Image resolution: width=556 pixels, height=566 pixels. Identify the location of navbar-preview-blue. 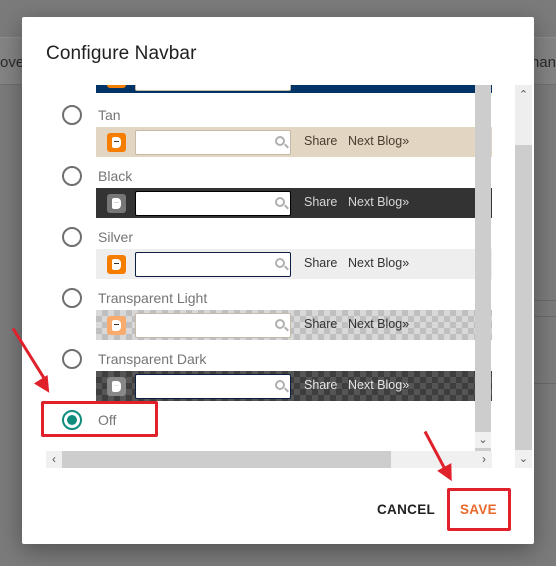
(294, 89).